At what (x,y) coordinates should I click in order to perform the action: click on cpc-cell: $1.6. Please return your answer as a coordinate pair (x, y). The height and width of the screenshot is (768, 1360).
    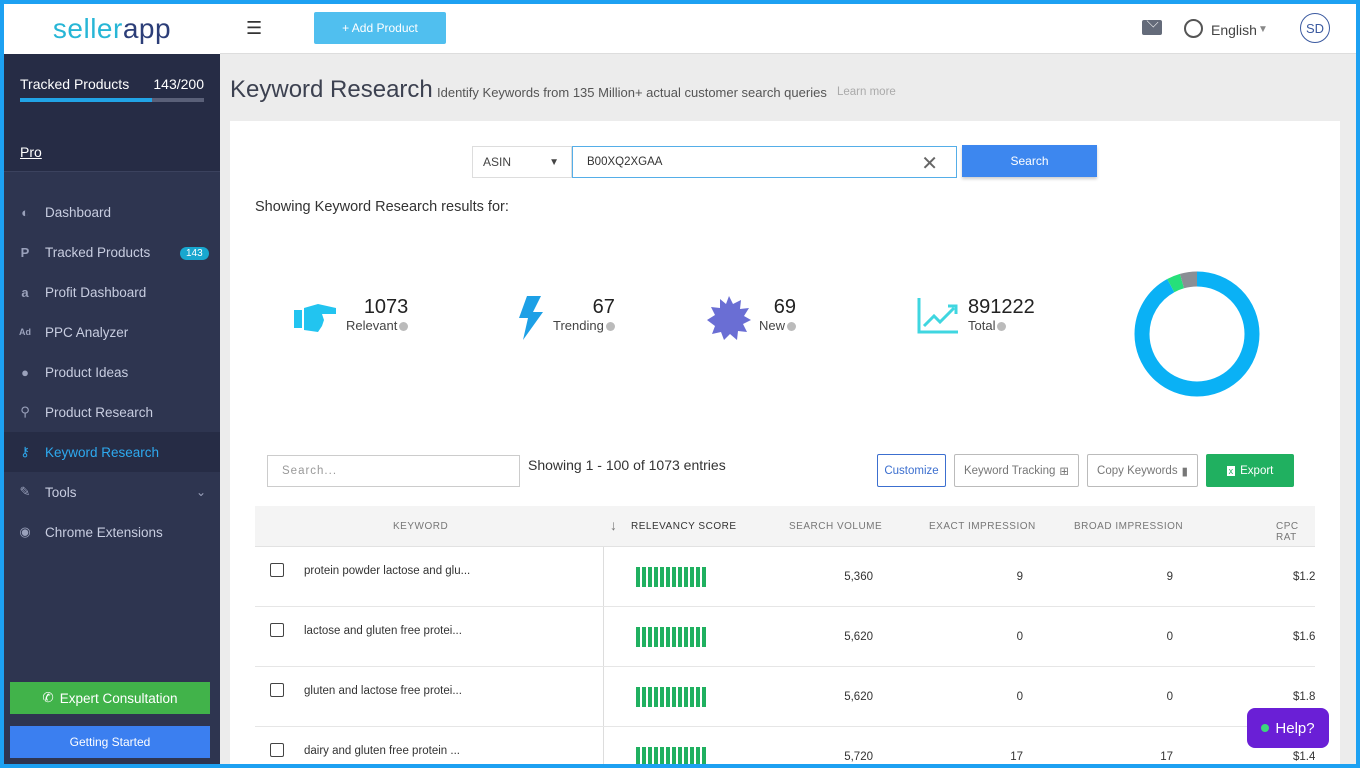
    Looking at the image, I should click on (1304, 637).